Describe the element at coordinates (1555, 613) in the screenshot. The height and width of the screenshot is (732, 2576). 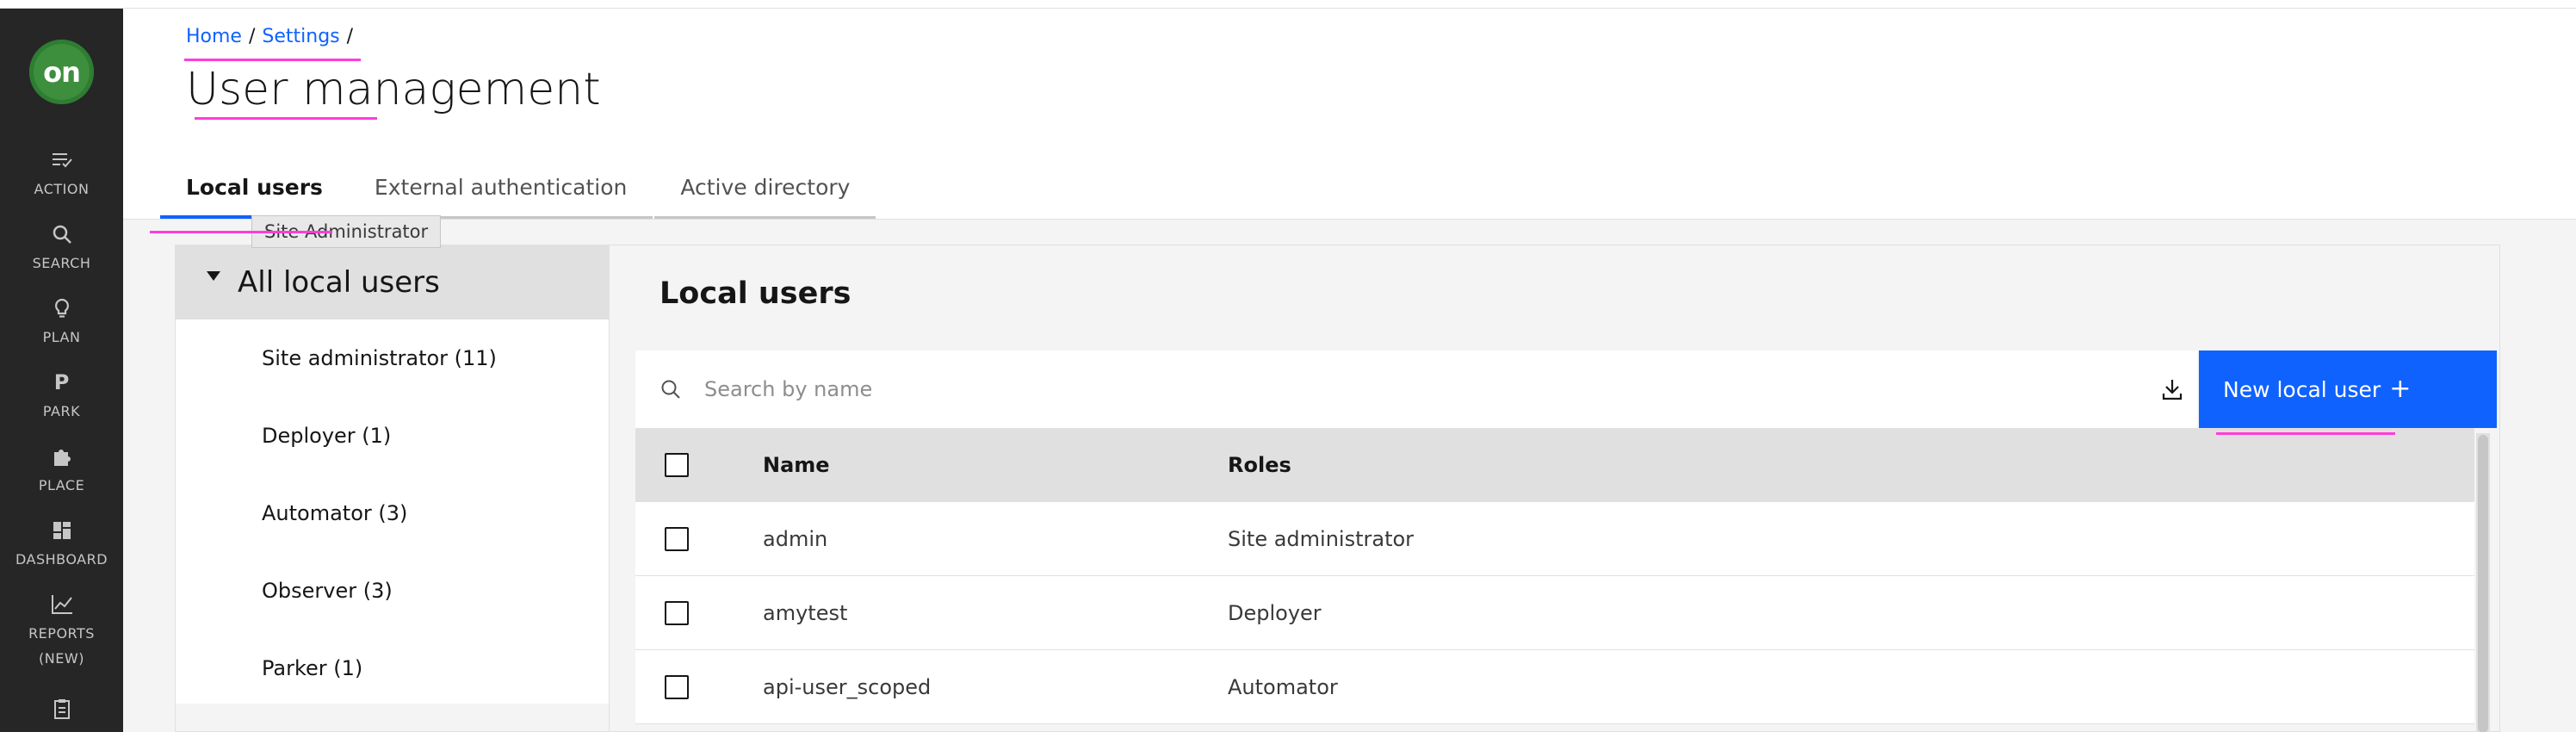
I see `table-row: amytest Deployer` at that location.